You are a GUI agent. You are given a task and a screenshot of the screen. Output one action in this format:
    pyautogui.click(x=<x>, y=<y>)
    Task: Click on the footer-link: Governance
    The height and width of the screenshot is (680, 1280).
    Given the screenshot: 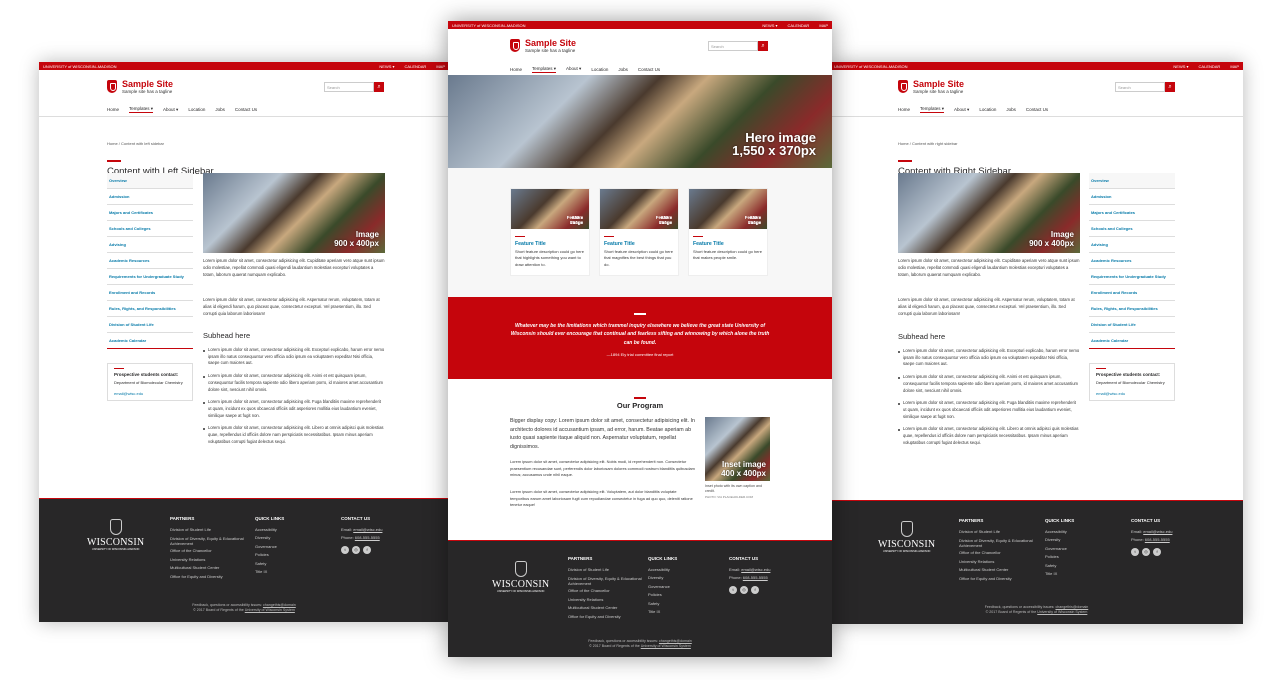 What is the action you would take?
    pyautogui.click(x=269, y=547)
    